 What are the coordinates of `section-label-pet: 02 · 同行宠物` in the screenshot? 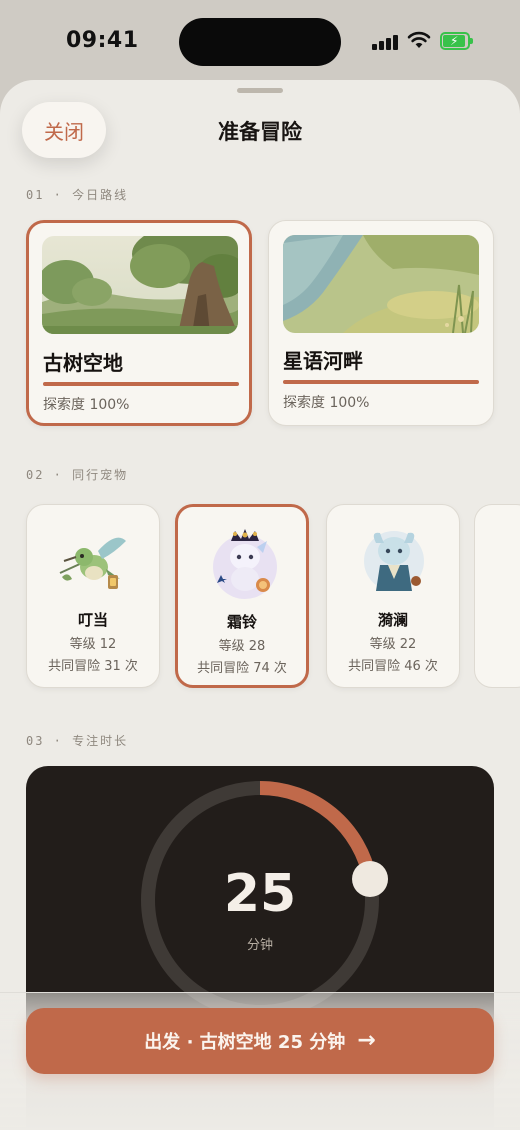 It's located at (77, 475).